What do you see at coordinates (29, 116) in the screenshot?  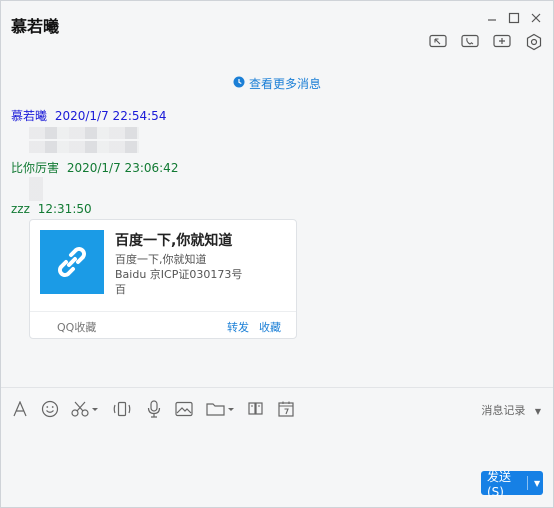 I see `sender-name: 慕若曦` at bounding box center [29, 116].